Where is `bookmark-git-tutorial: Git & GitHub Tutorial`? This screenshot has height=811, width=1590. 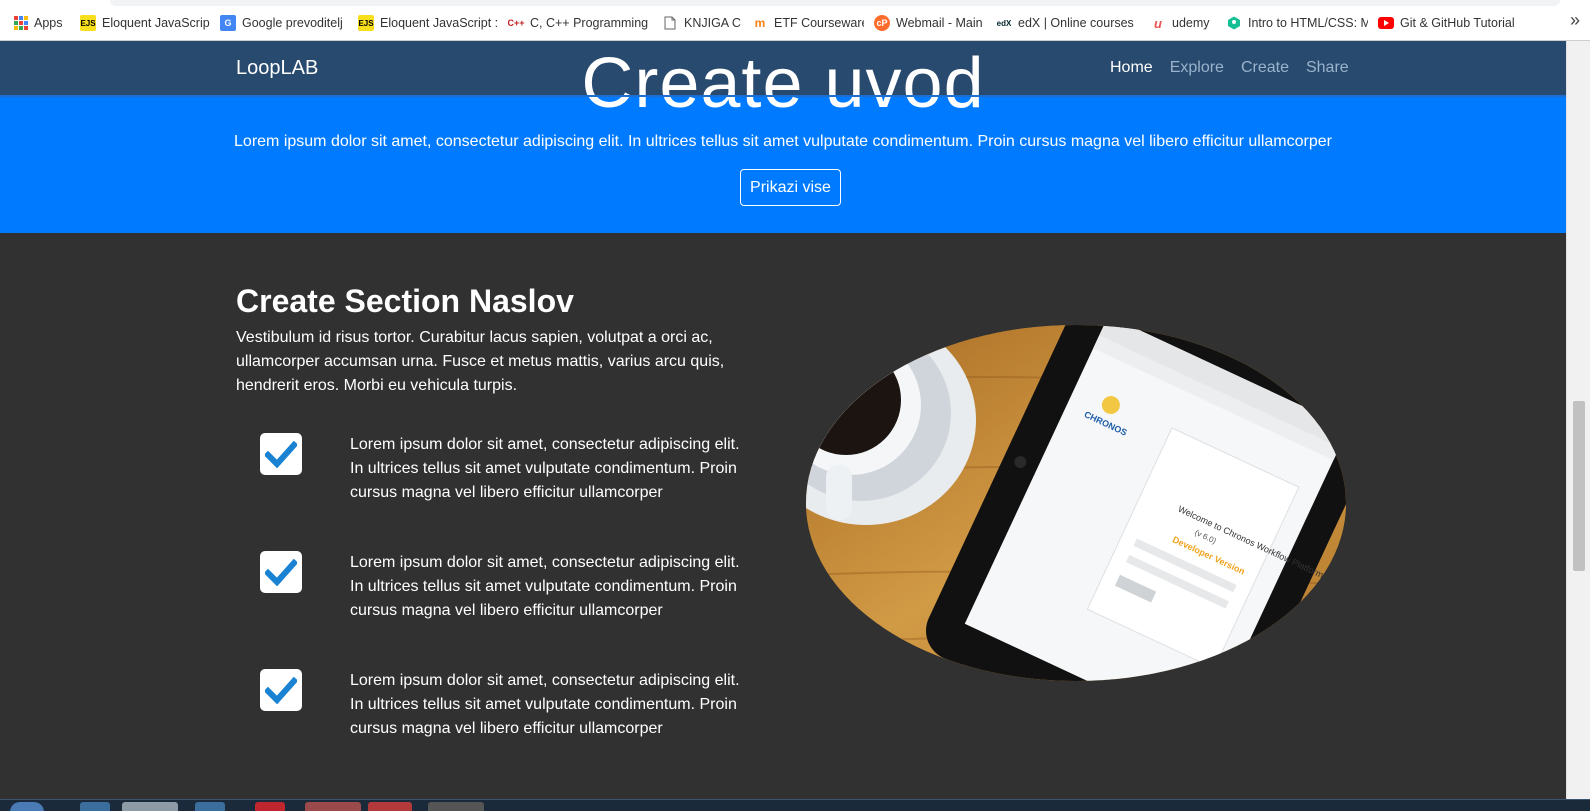 bookmark-git-tutorial: Git & GitHub Tutorial is located at coordinates (1448, 23).